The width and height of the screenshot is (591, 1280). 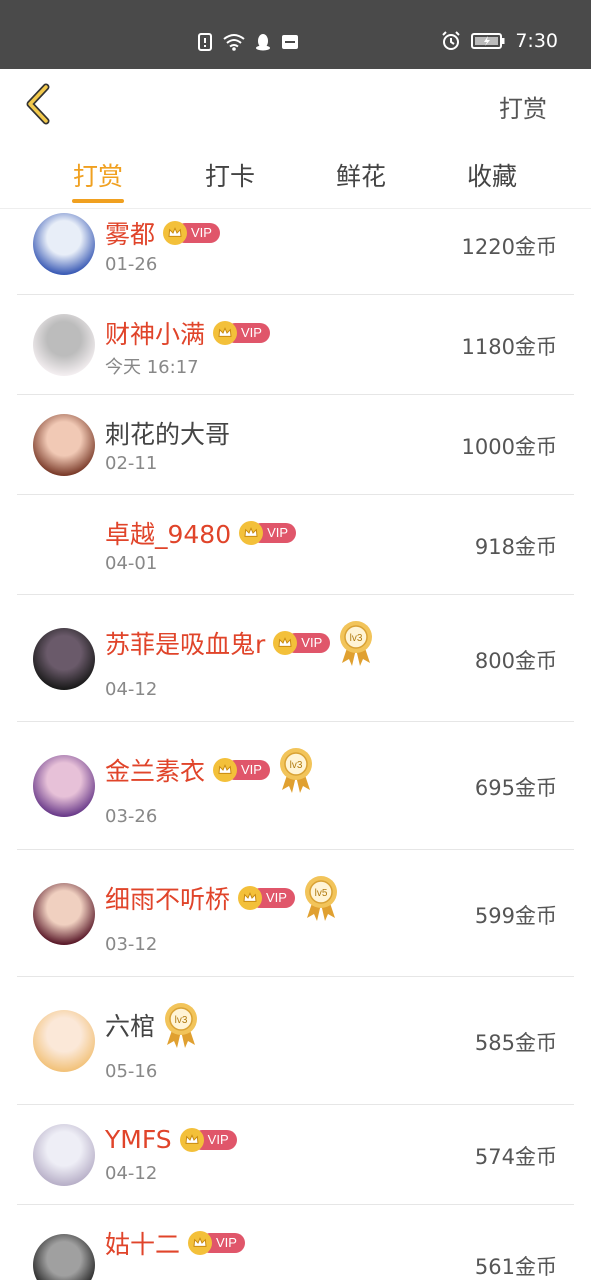 What do you see at coordinates (509, 347) in the screenshot?
I see `coin-amount: 1180金币` at bounding box center [509, 347].